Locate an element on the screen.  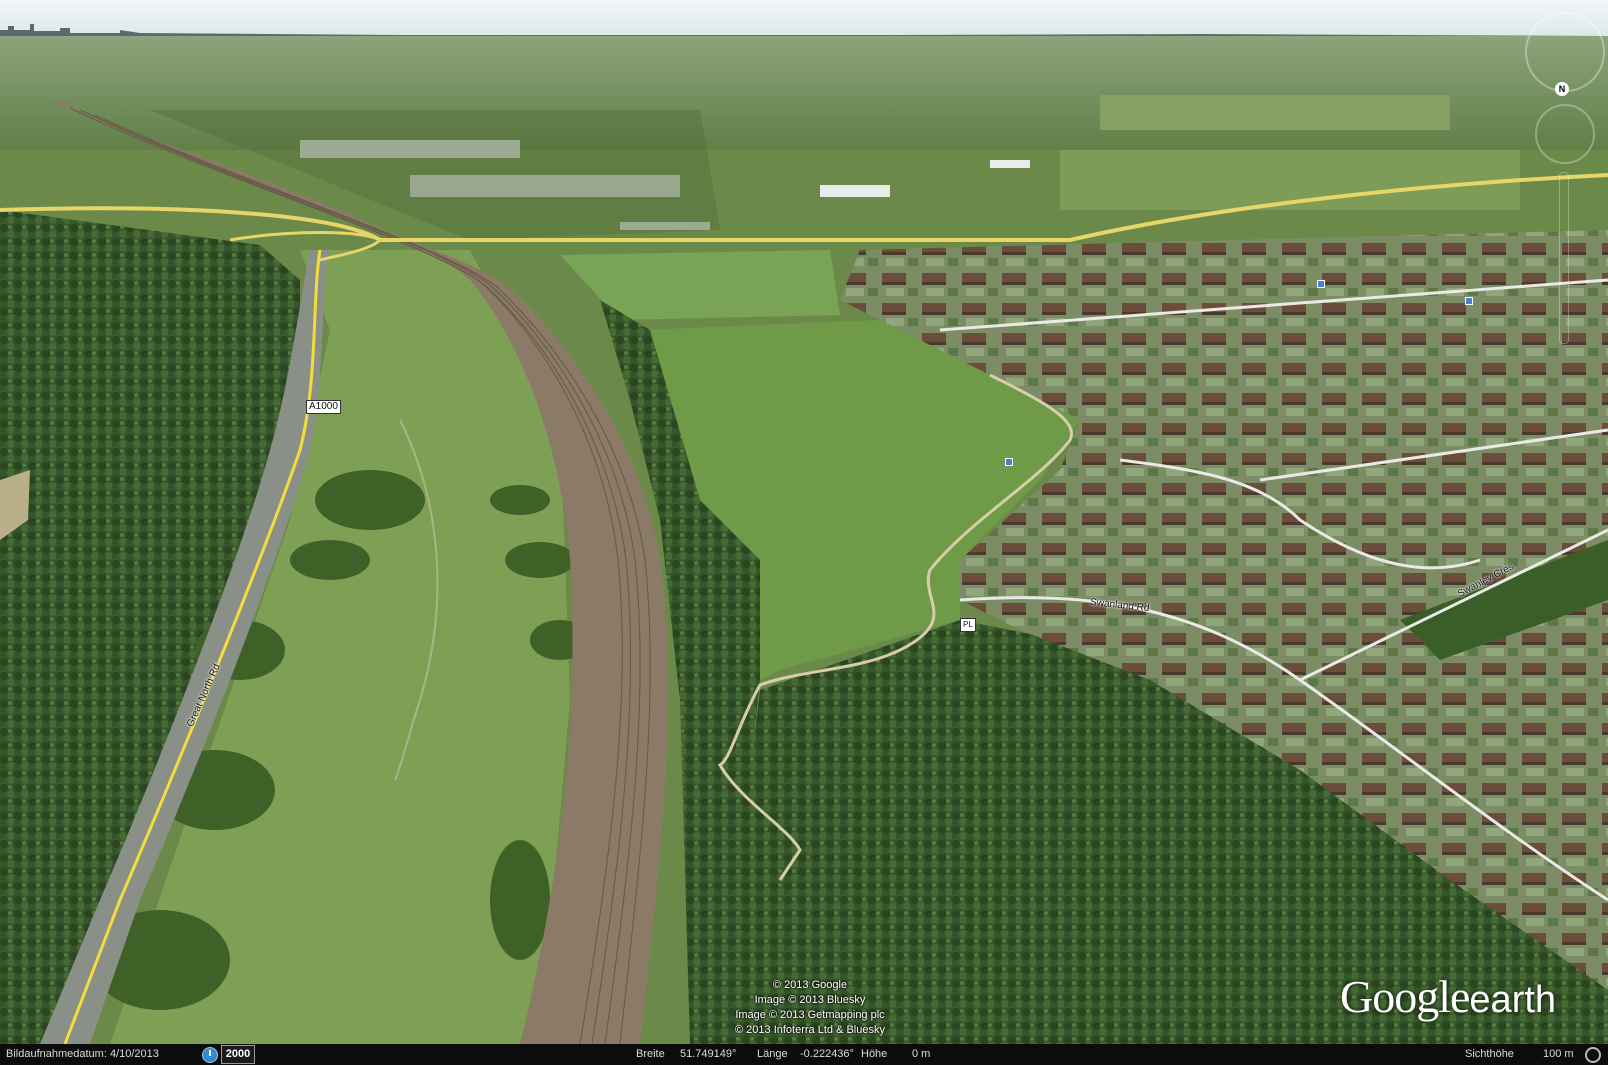
attribution-line: Image © 2013 Bluesky is located at coordinates (810, 1000).